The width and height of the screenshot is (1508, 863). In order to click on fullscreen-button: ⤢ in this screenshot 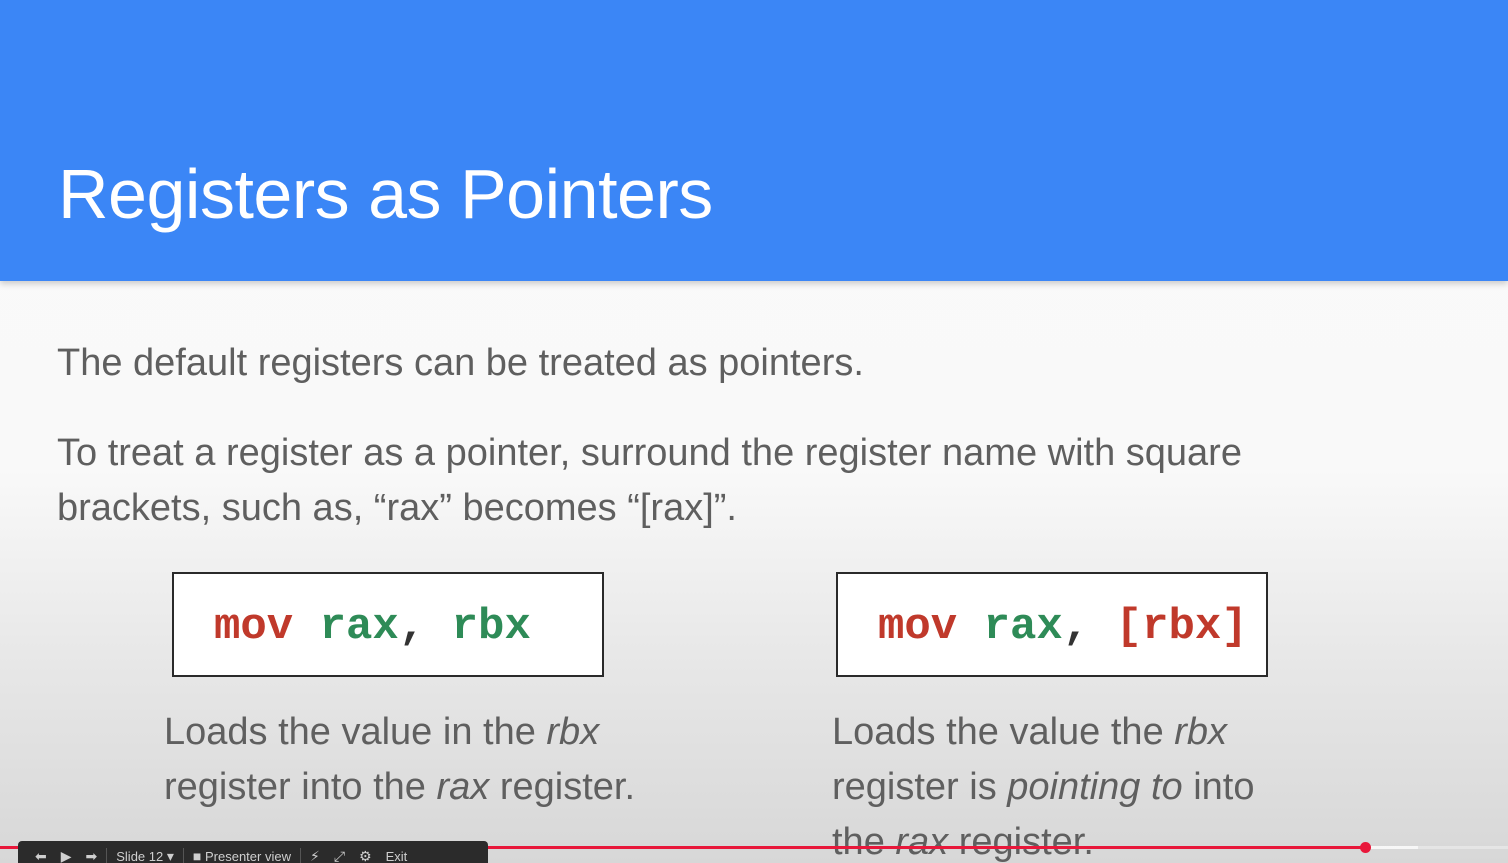, I will do `click(339, 854)`.